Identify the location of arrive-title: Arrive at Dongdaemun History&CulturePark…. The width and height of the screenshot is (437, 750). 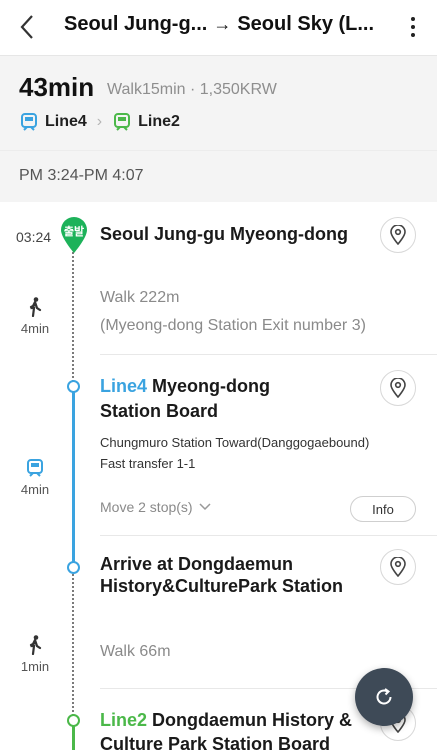
(221, 575).